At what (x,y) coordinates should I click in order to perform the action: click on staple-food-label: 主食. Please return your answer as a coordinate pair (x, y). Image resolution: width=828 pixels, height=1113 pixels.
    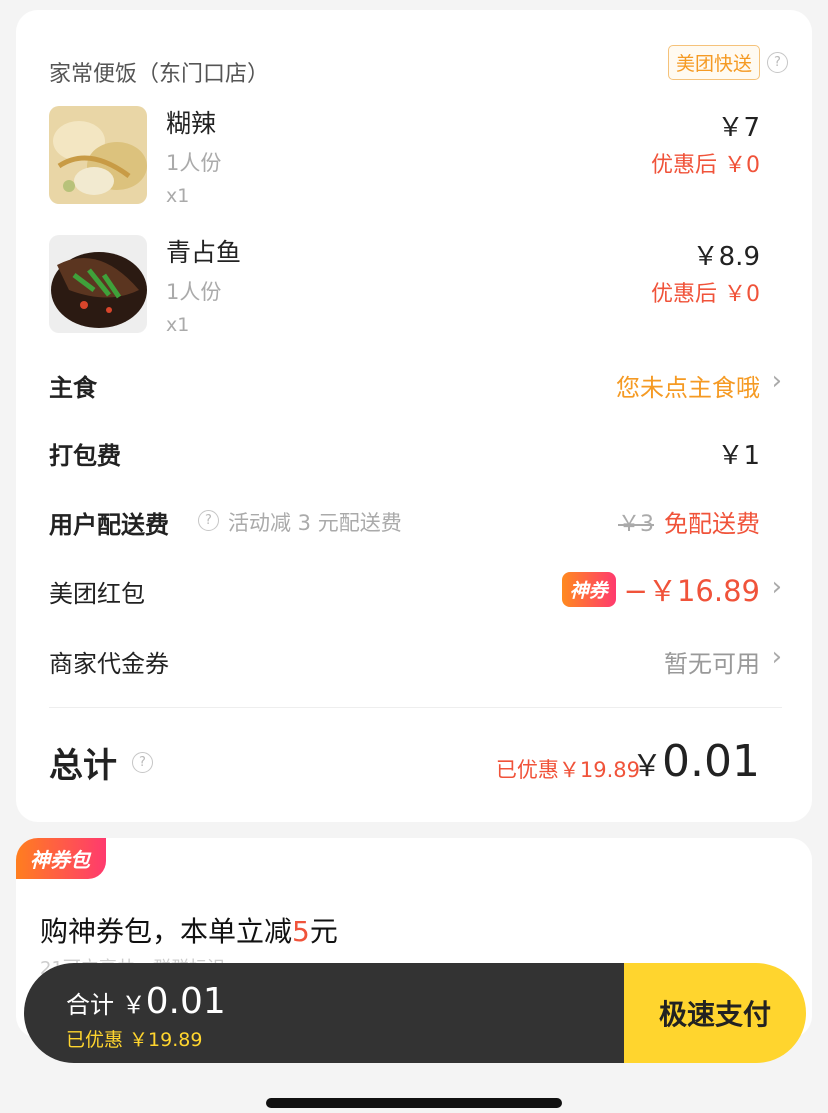
    Looking at the image, I should click on (73, 388).